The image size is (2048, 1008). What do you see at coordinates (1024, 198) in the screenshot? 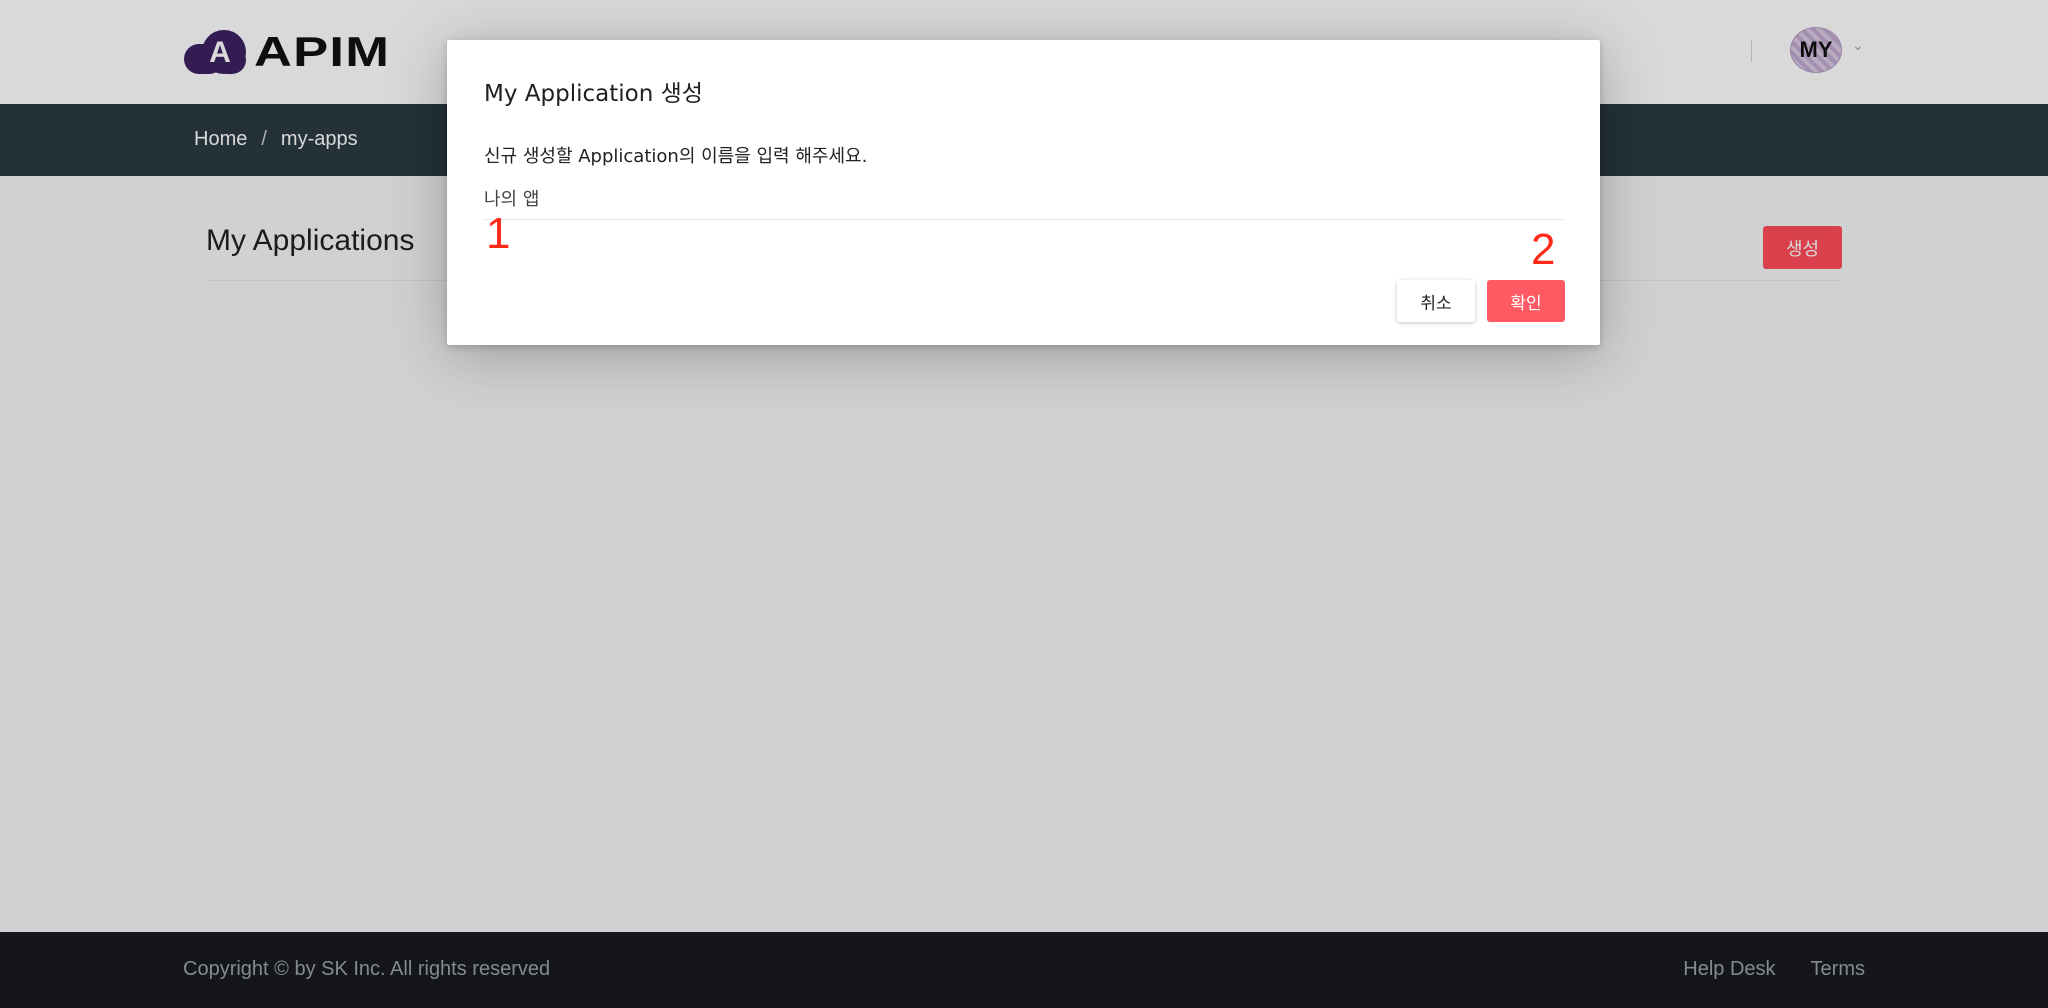
I see `application-name-input` at bounding box center [1024, 198].